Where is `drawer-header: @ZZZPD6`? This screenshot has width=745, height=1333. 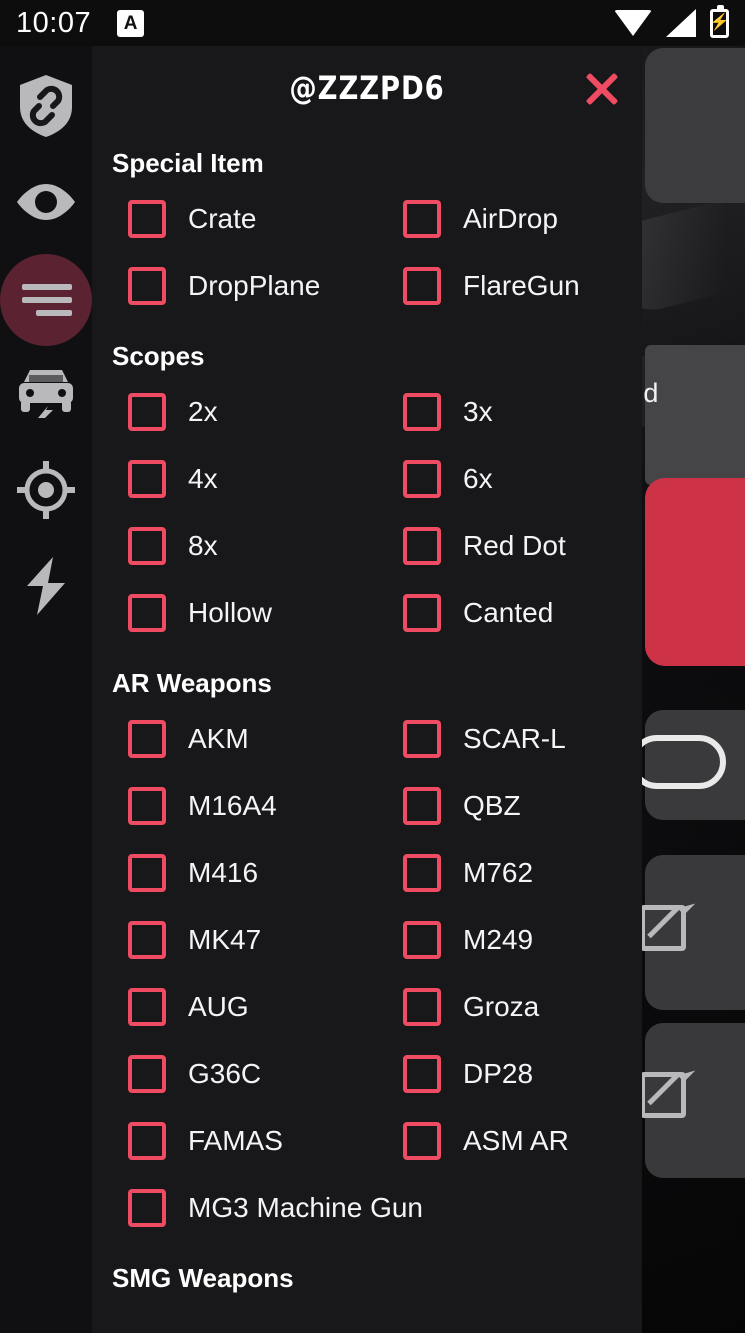 drawer-header: @ZZZPD6 is located at coordinates (367, 88).